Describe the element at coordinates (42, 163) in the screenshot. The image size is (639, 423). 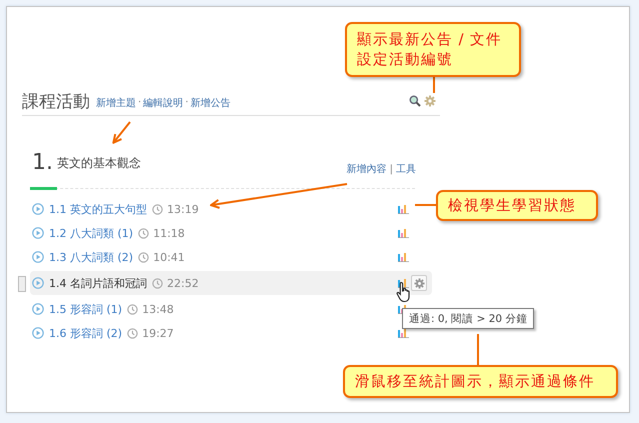
I see `section-number: 1.` at that location.